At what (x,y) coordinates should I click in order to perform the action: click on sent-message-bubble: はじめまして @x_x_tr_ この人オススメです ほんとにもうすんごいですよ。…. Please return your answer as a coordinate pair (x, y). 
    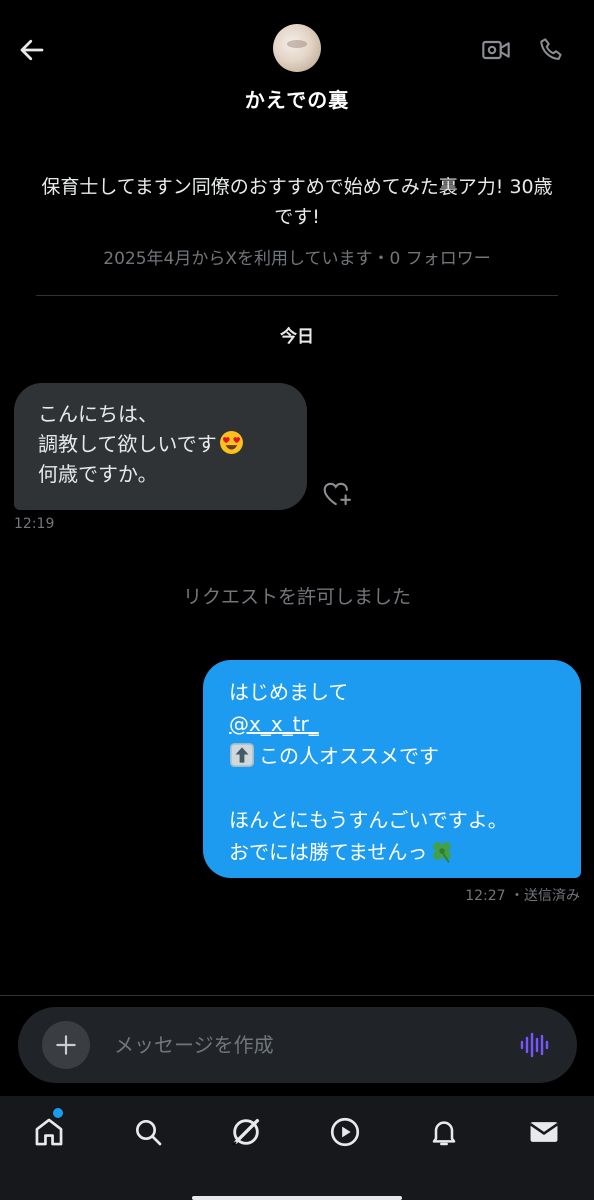
    Looking at the image, I should click on (392, 769).